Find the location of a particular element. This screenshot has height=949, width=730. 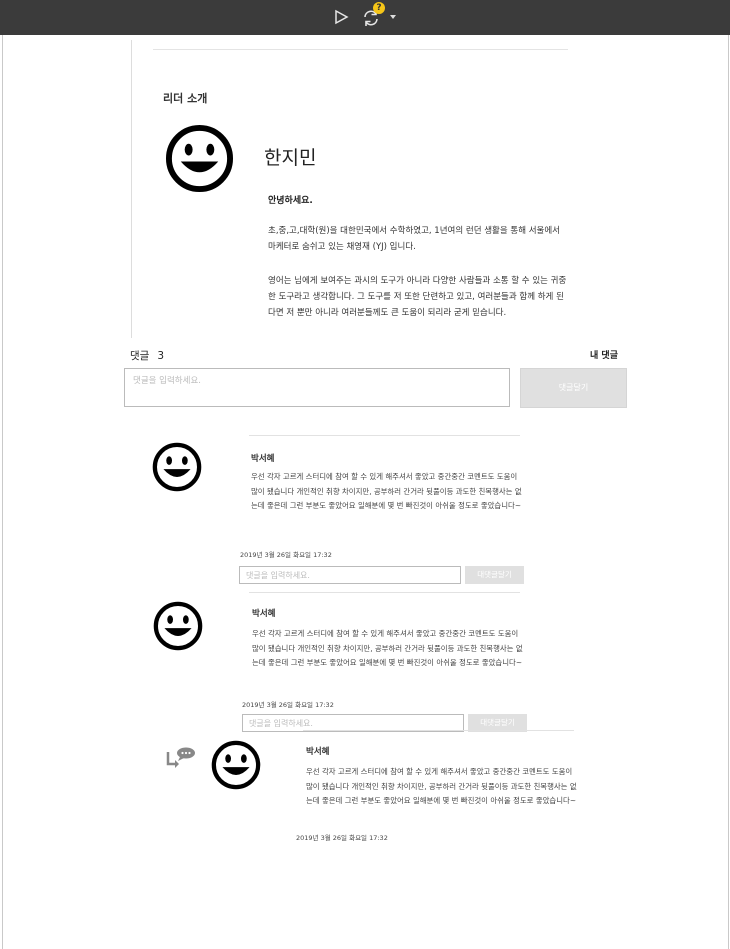

reply-input: 댓글을 입력하세요. is located at coordinates (350, 575).